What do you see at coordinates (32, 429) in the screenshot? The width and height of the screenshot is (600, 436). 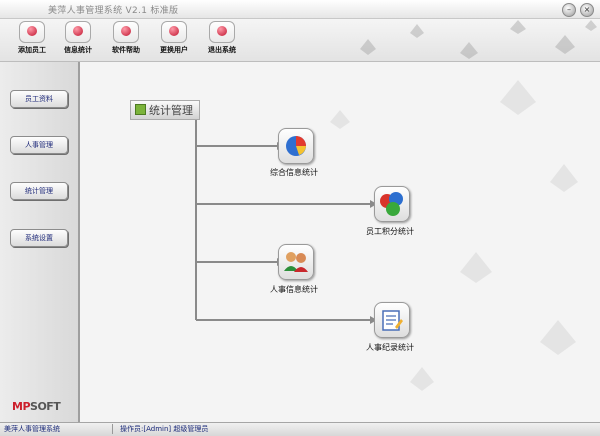 I see `status-app-name: 美萍人事管理系统` at bounding box center [32, 429].